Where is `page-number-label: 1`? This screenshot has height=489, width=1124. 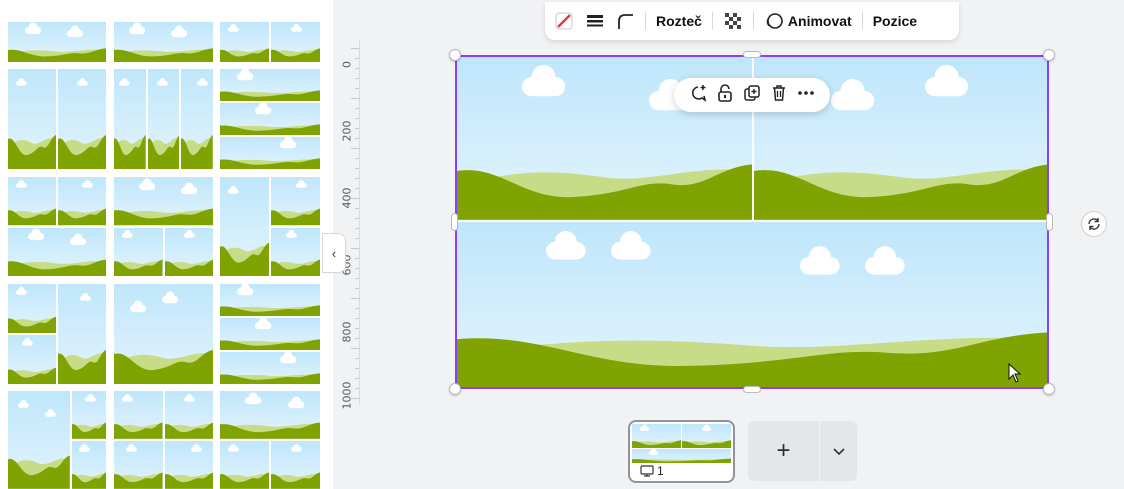 page-number-label: 1 is located at coordinates (652, 471).